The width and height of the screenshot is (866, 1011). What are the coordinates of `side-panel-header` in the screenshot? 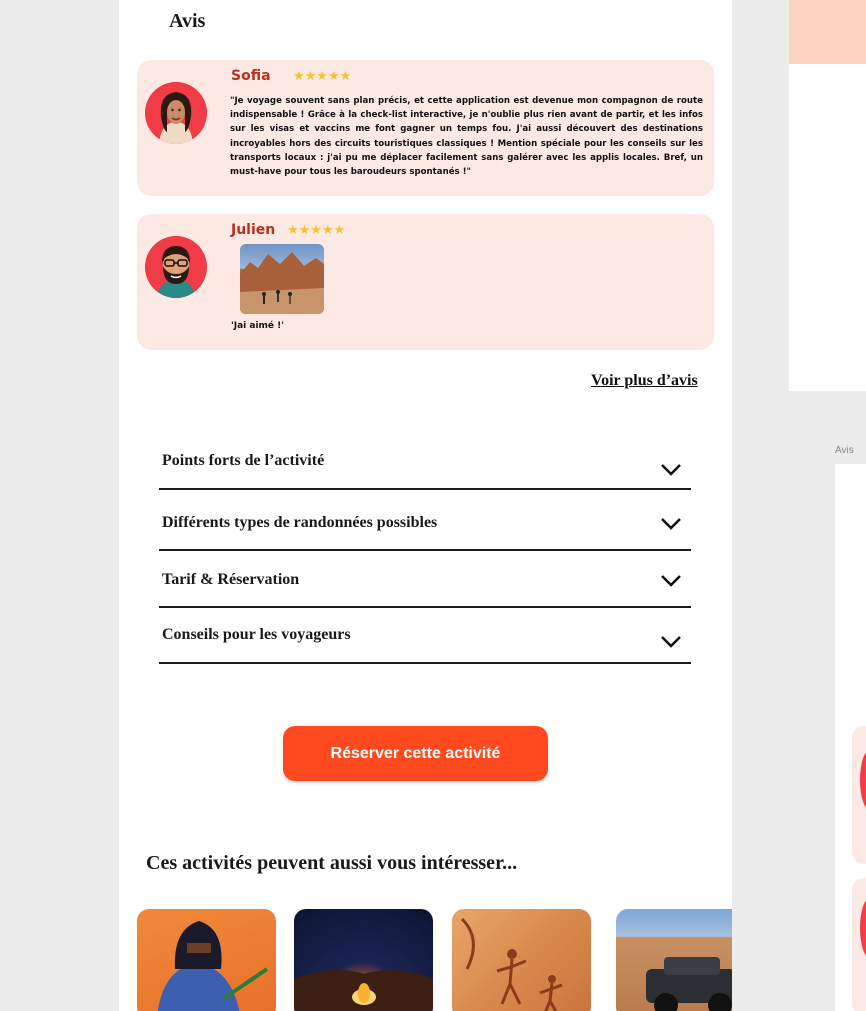 It's located at (827, 32).